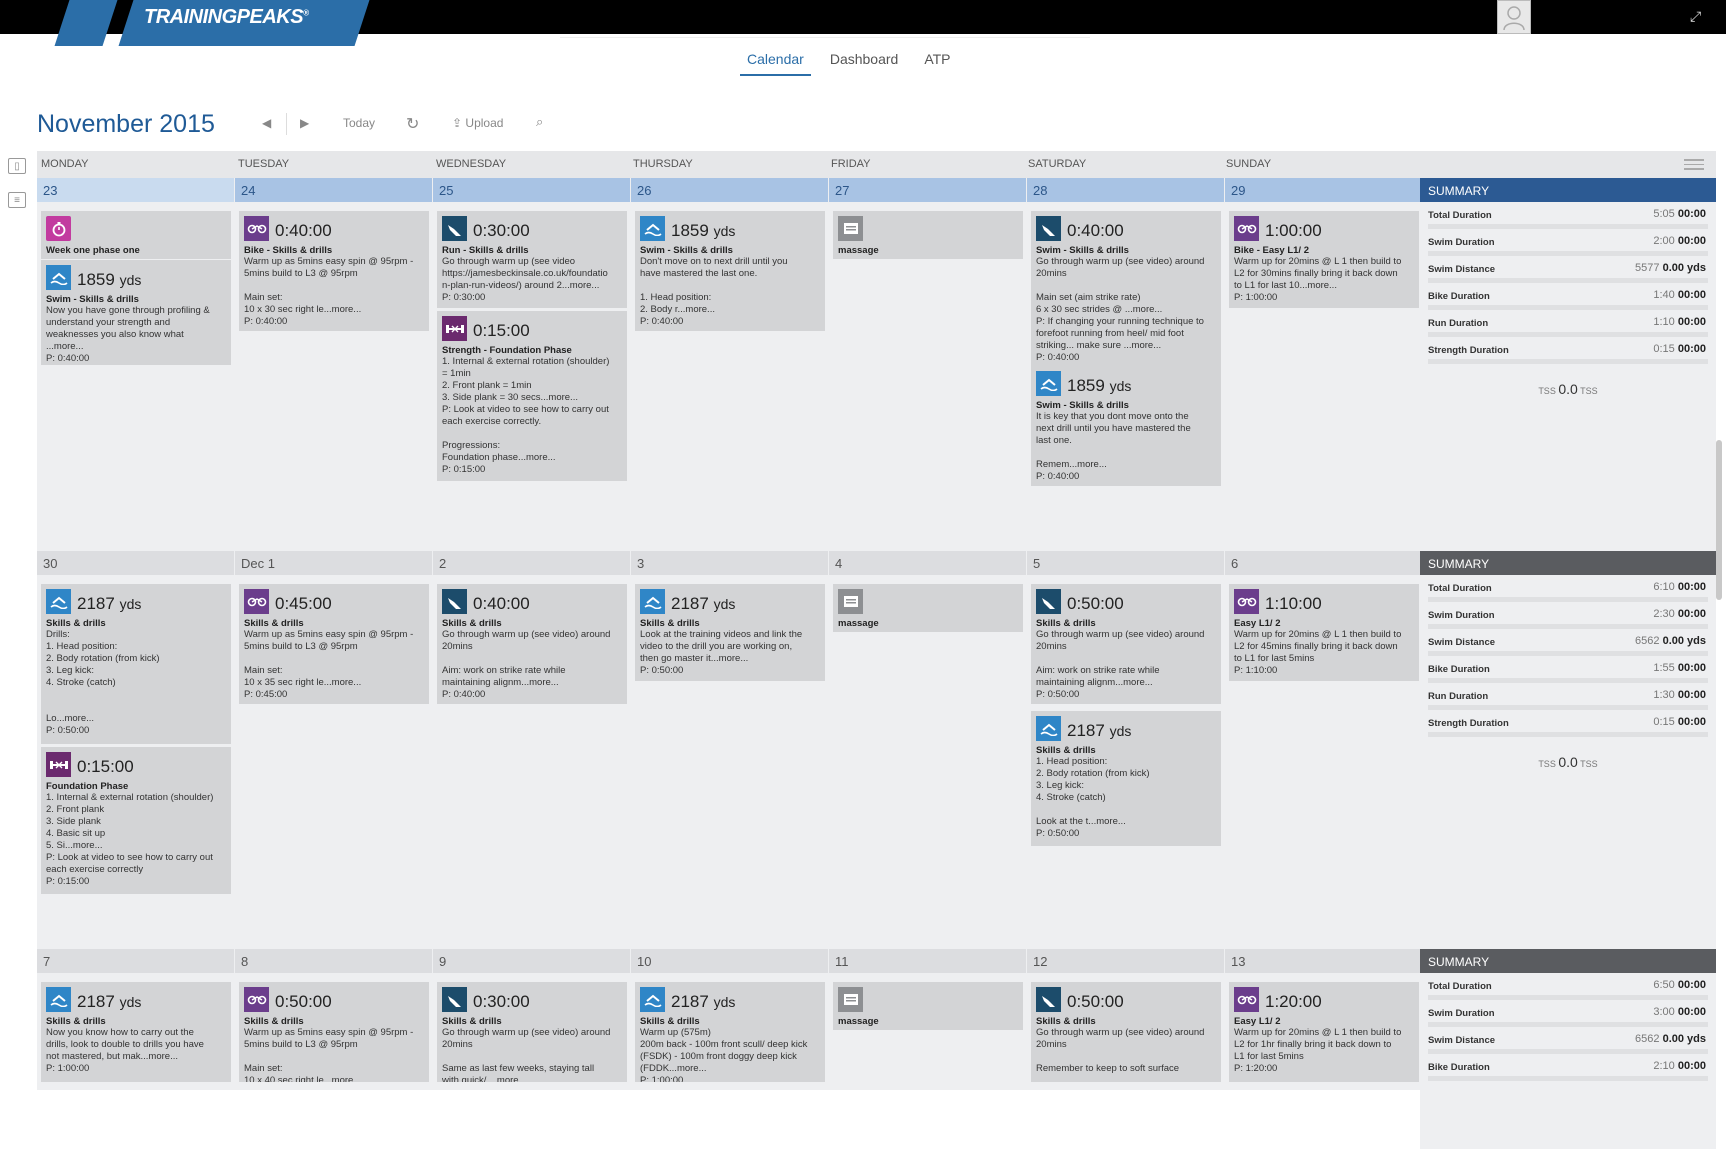 The height and width of the screenshot is (1149, 1726). What do you see at coordinates (1679, 241) in the screenshot?
I see `summary-value: 2:00 00:00` at bounding box center [1679, 241].